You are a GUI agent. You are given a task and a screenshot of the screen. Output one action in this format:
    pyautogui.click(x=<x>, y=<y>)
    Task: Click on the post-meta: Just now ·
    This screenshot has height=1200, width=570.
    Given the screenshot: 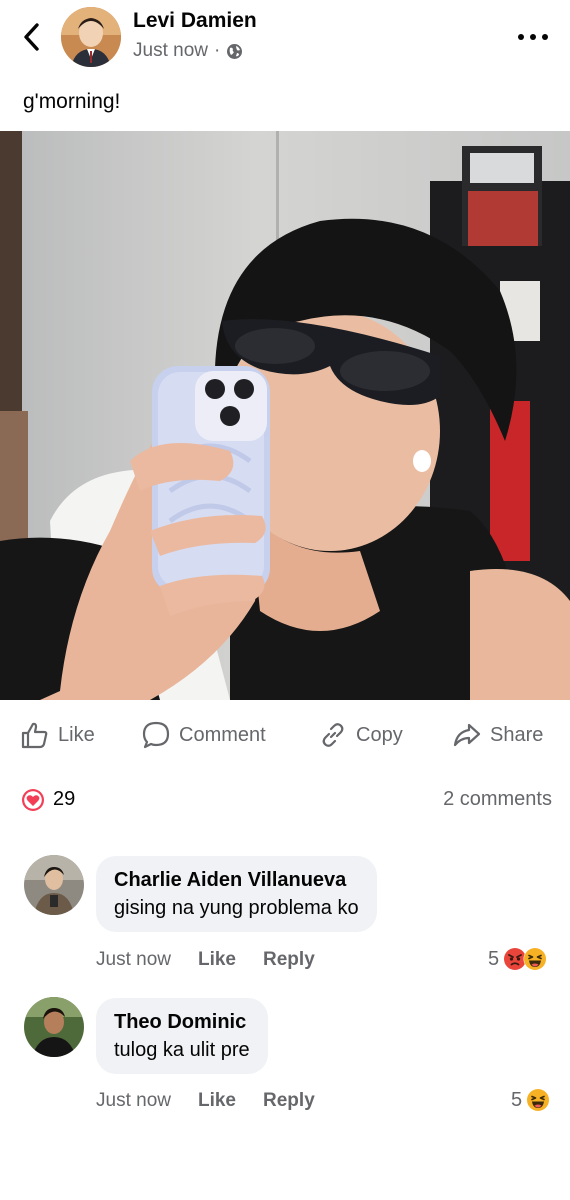 What is the action you would take?
    pyautogui.click(x=188, y=51)
    